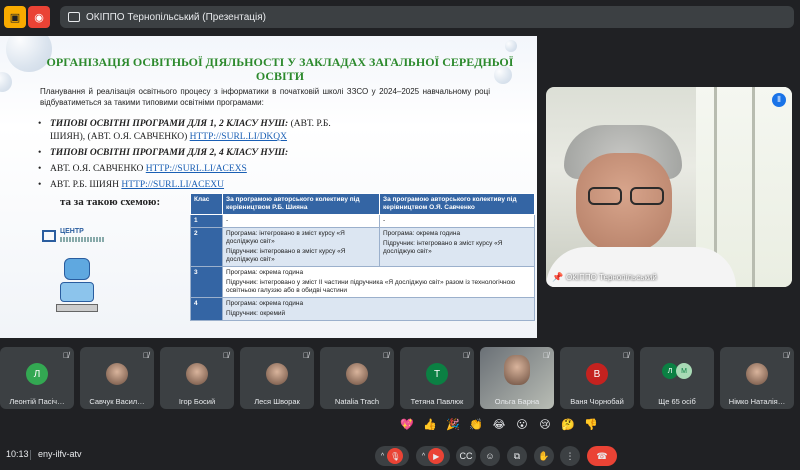 The height and width of the screenshot is (470, 800). I want to click on bullet-item: АВТ. О.Я. САВЧЕНКО HTTP://SURL.LI/ACEXS, so click(188, 169).